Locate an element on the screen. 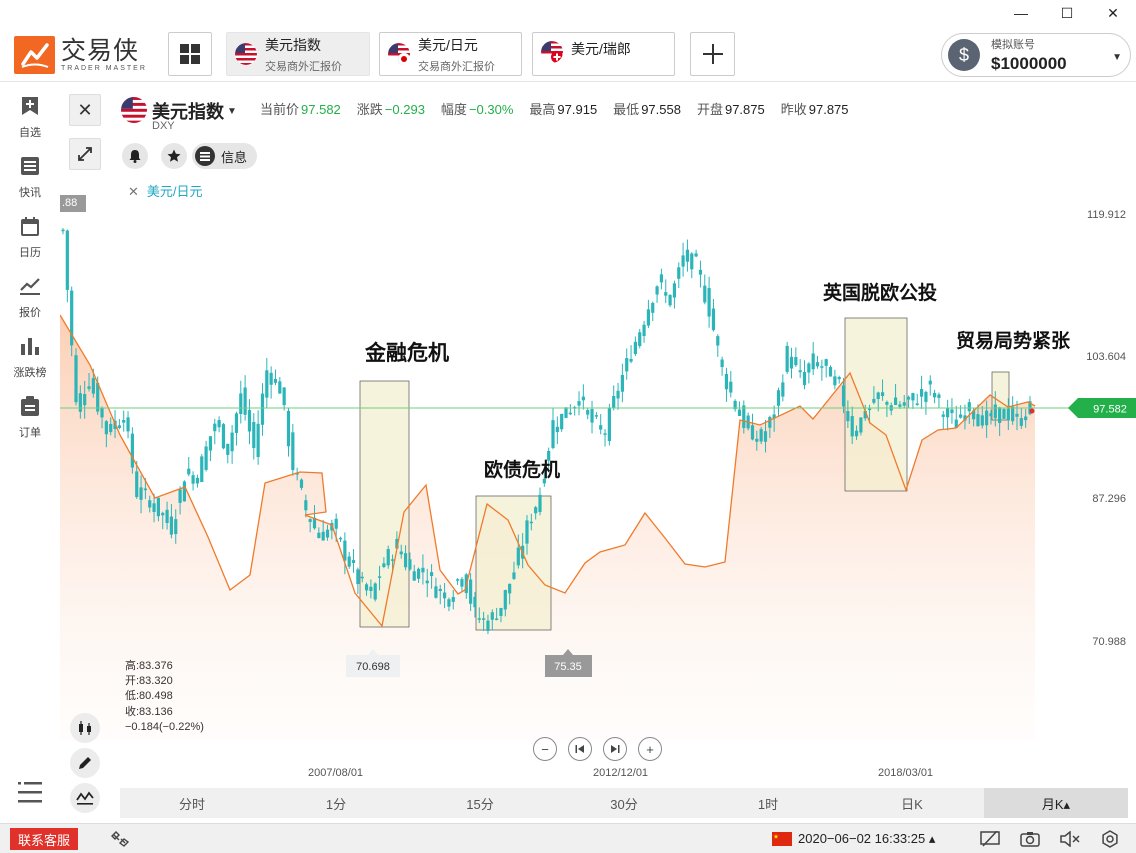  close-window-button: ✕ is located at coordinates (1113, 13).